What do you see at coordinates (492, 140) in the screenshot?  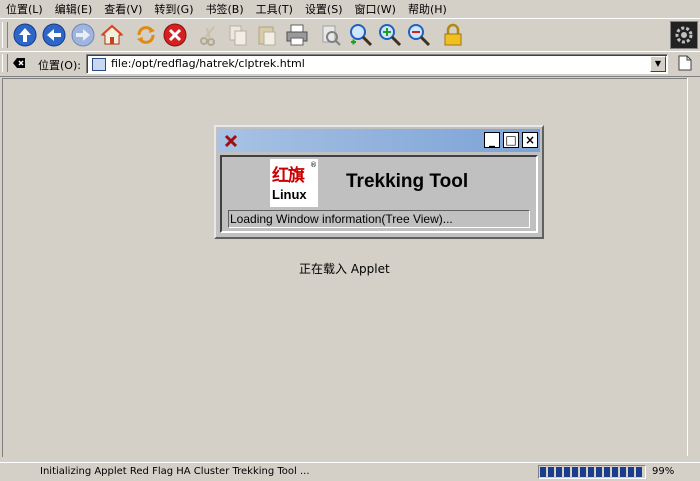 I see `minimize-button: _` at bounding box center [492, 140].